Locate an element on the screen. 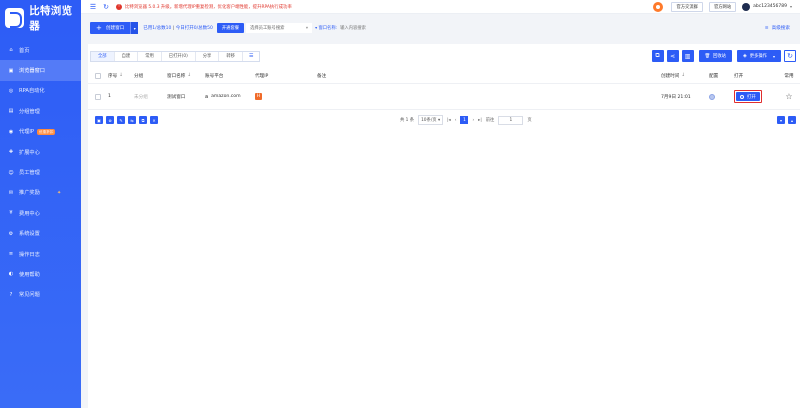 The width and height of the screenshot is (800, 408). table-header: 序号 ↓ 分组 窗口名称 ↓ 账号平台 代理IP 备注 创建时间 ↓ 配置 打开 常用 is located at coordinates (444, 76).